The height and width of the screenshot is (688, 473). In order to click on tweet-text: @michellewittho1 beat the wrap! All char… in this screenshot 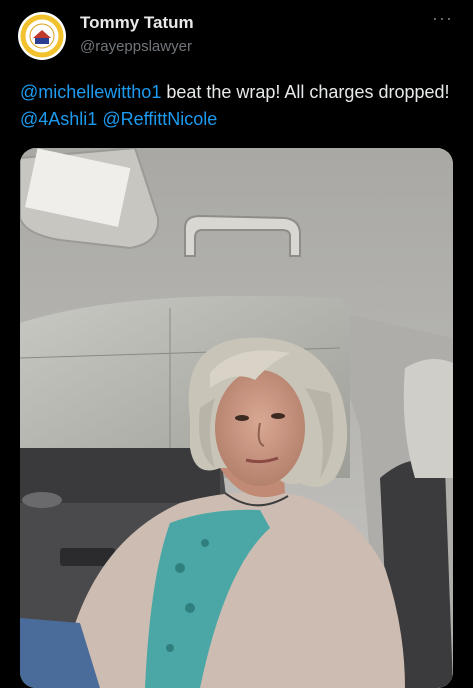, I will do `click(235, 106)`.